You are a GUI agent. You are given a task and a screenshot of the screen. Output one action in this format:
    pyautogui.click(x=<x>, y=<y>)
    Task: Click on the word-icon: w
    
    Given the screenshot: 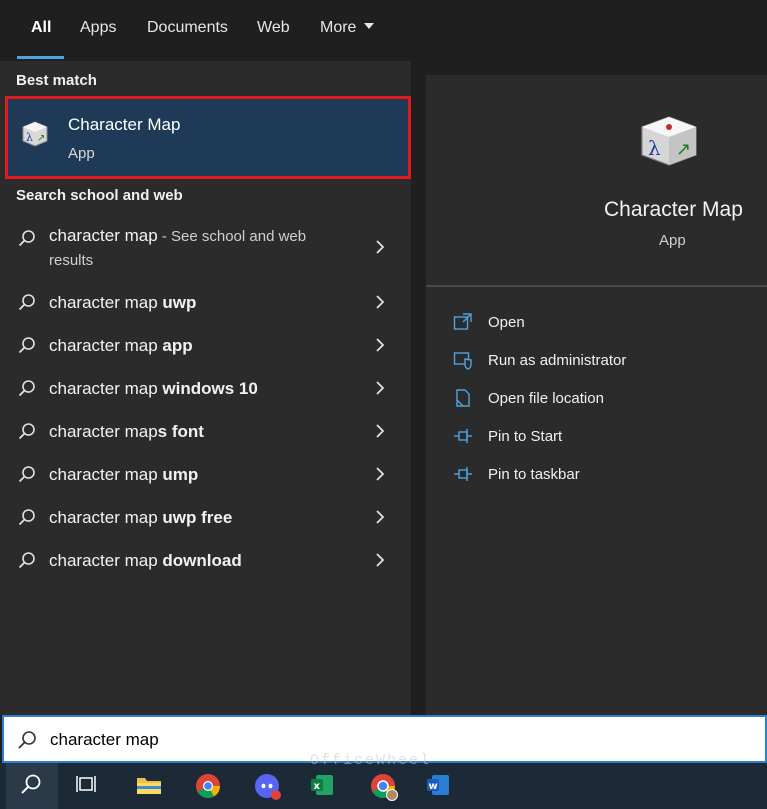 What is the action you would take?
    pyautogui.click(x=438, y=785)
    